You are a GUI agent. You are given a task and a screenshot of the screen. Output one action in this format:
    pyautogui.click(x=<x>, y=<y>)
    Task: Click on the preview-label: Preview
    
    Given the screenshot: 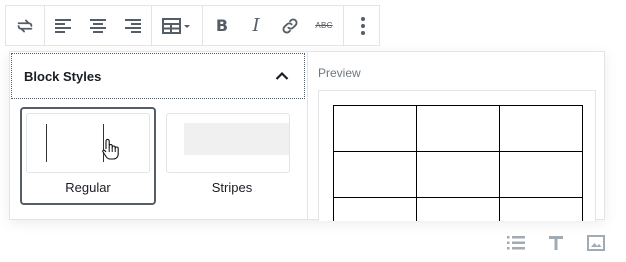 What is the action you would take?
    pyautogui.click(x=339, y=73)
    